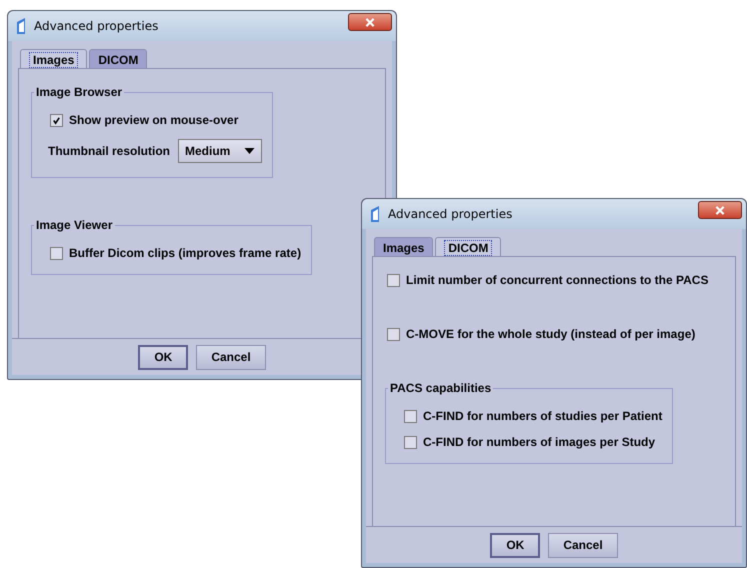 This screenshot has height=568, width=747. I want to click on resolution-dropdown: Medium, so click(220, 151).